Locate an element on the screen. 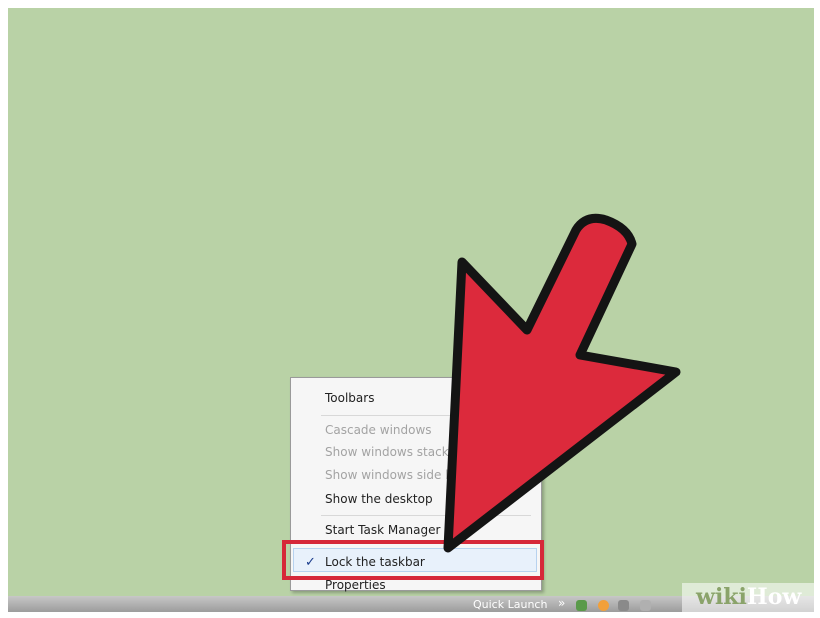 This screenshot has width=820, height=618. wikihow-watermark: wikiHow is located at coordinates (748, 597).